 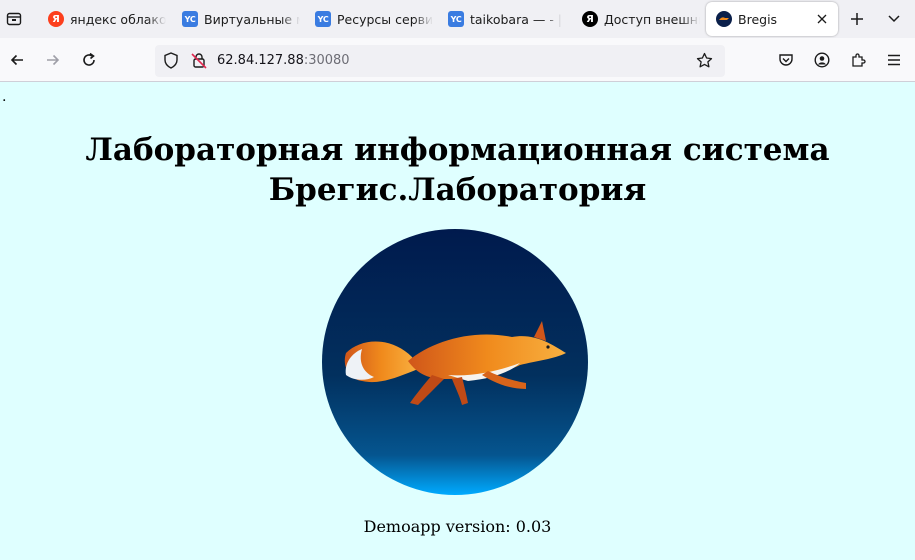 What do you see at coordinates (385, 19) in the screenshot?
I see `tab-label: Ресурсы сервиса` at bounding box center [385, 19].